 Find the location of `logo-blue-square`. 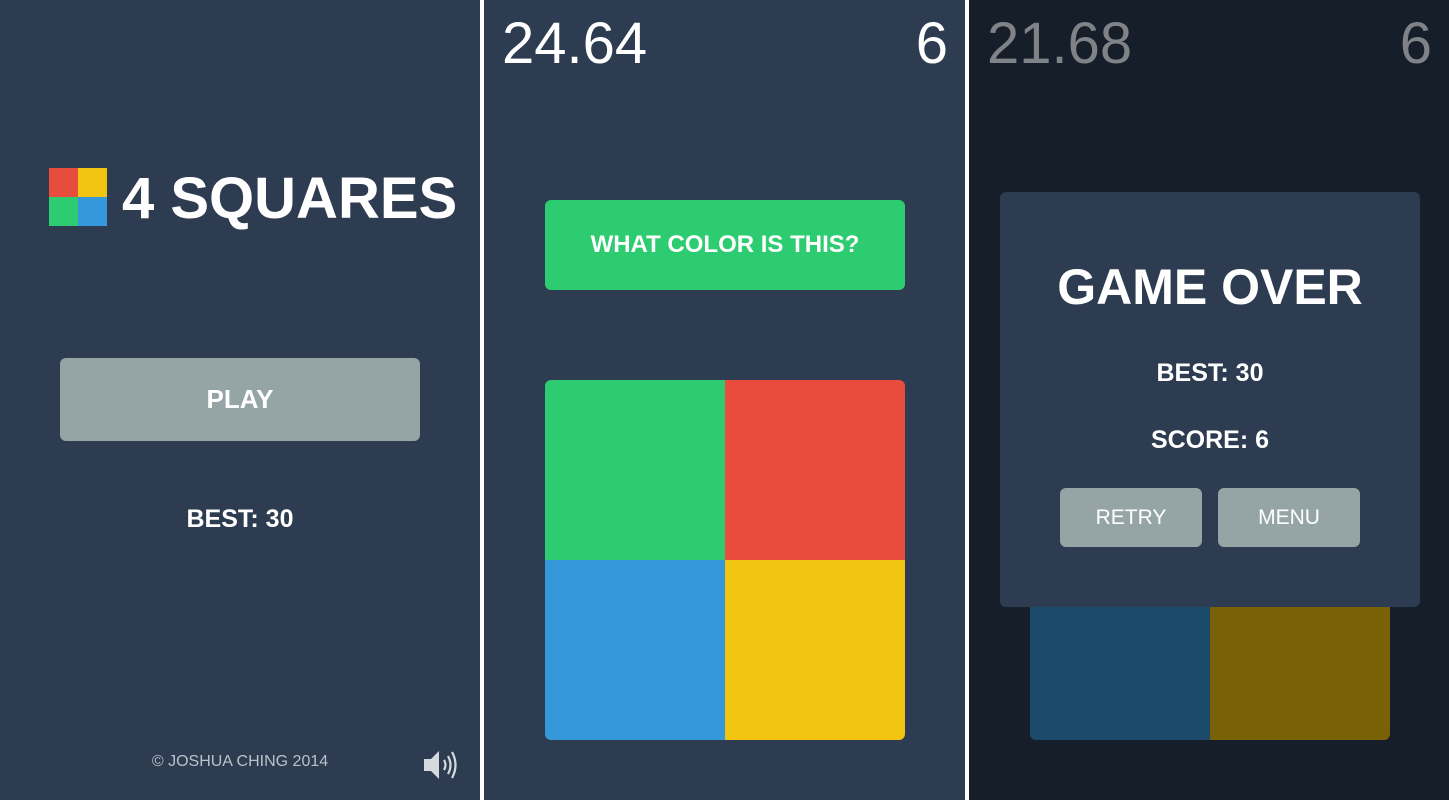

logo-blue-square is located at coordinates (92, 211).